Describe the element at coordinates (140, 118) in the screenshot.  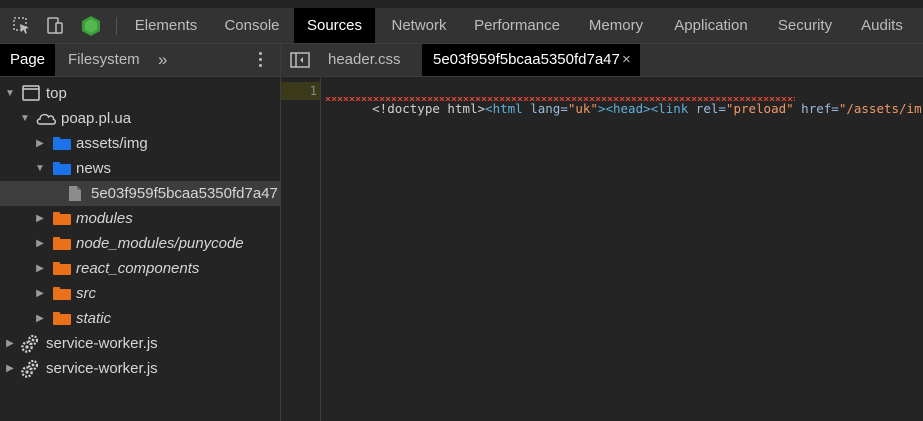
I see `tree-item-domain: ▼ poap.pl.ua` at that location.